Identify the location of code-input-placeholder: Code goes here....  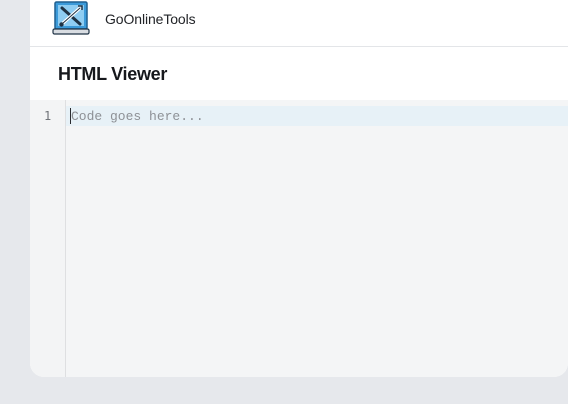
(137, 116).